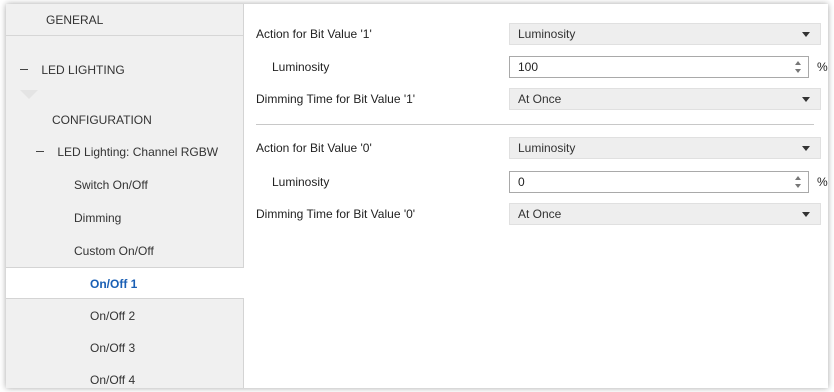 The height and width of the screenshot is (392, 834). I want to click on sidebar-item-label: Switch On/Off, so click(111, 185).